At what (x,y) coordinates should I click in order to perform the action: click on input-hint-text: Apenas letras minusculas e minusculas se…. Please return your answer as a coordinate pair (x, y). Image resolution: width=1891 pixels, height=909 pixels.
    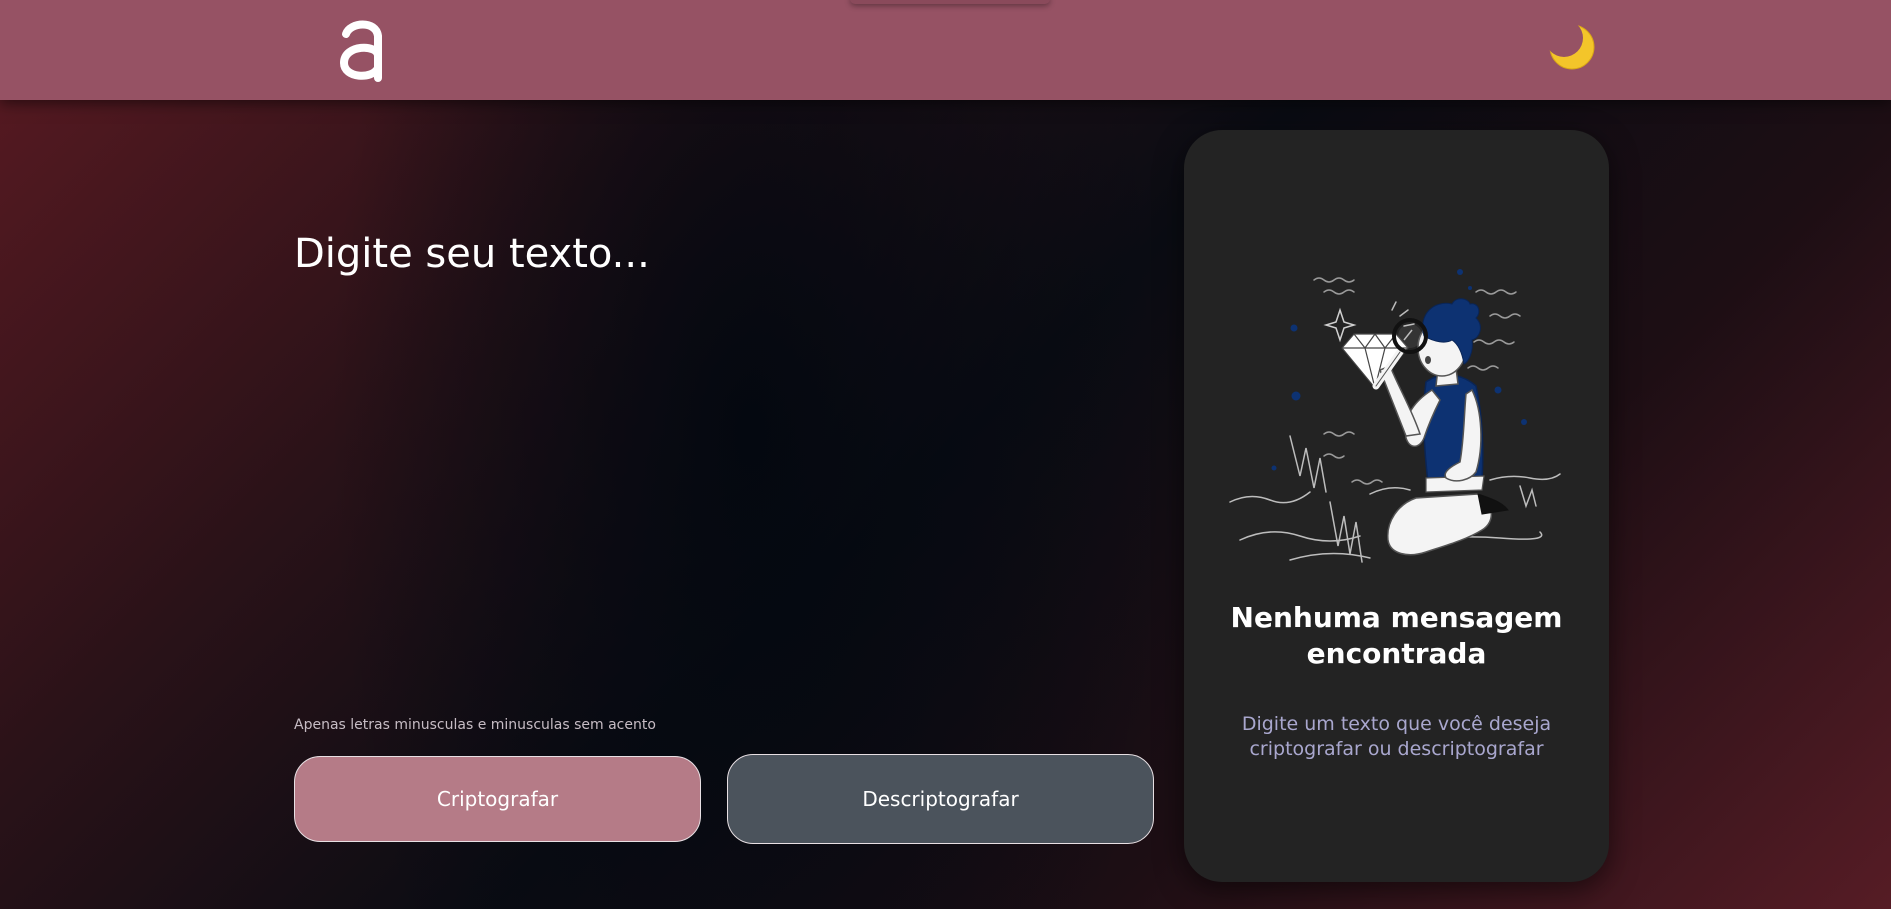
    Looking at the image, I should click on (475, 725).